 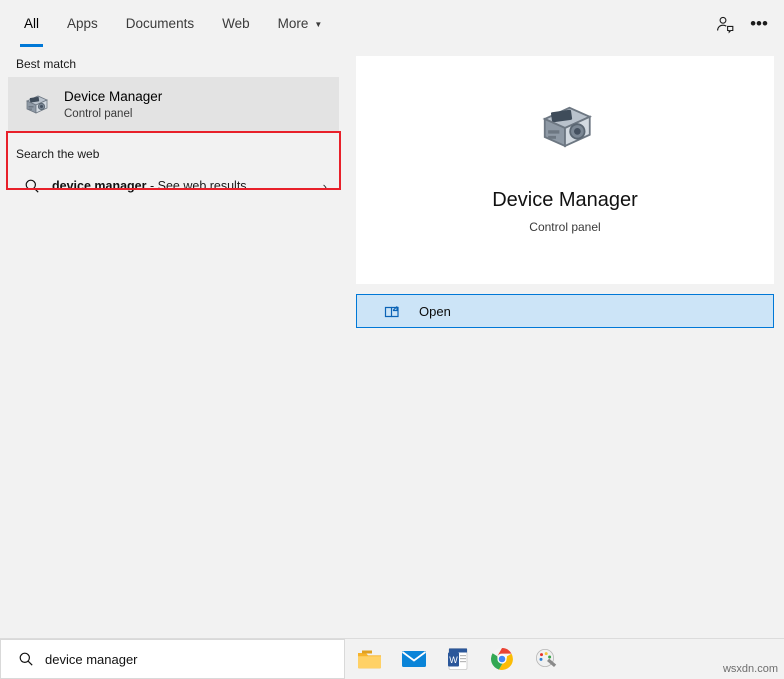 What do you see at coordinates (99, 186) in the screenshot?
I see `web-result-query: device manager` at bounding box center [99, 186].